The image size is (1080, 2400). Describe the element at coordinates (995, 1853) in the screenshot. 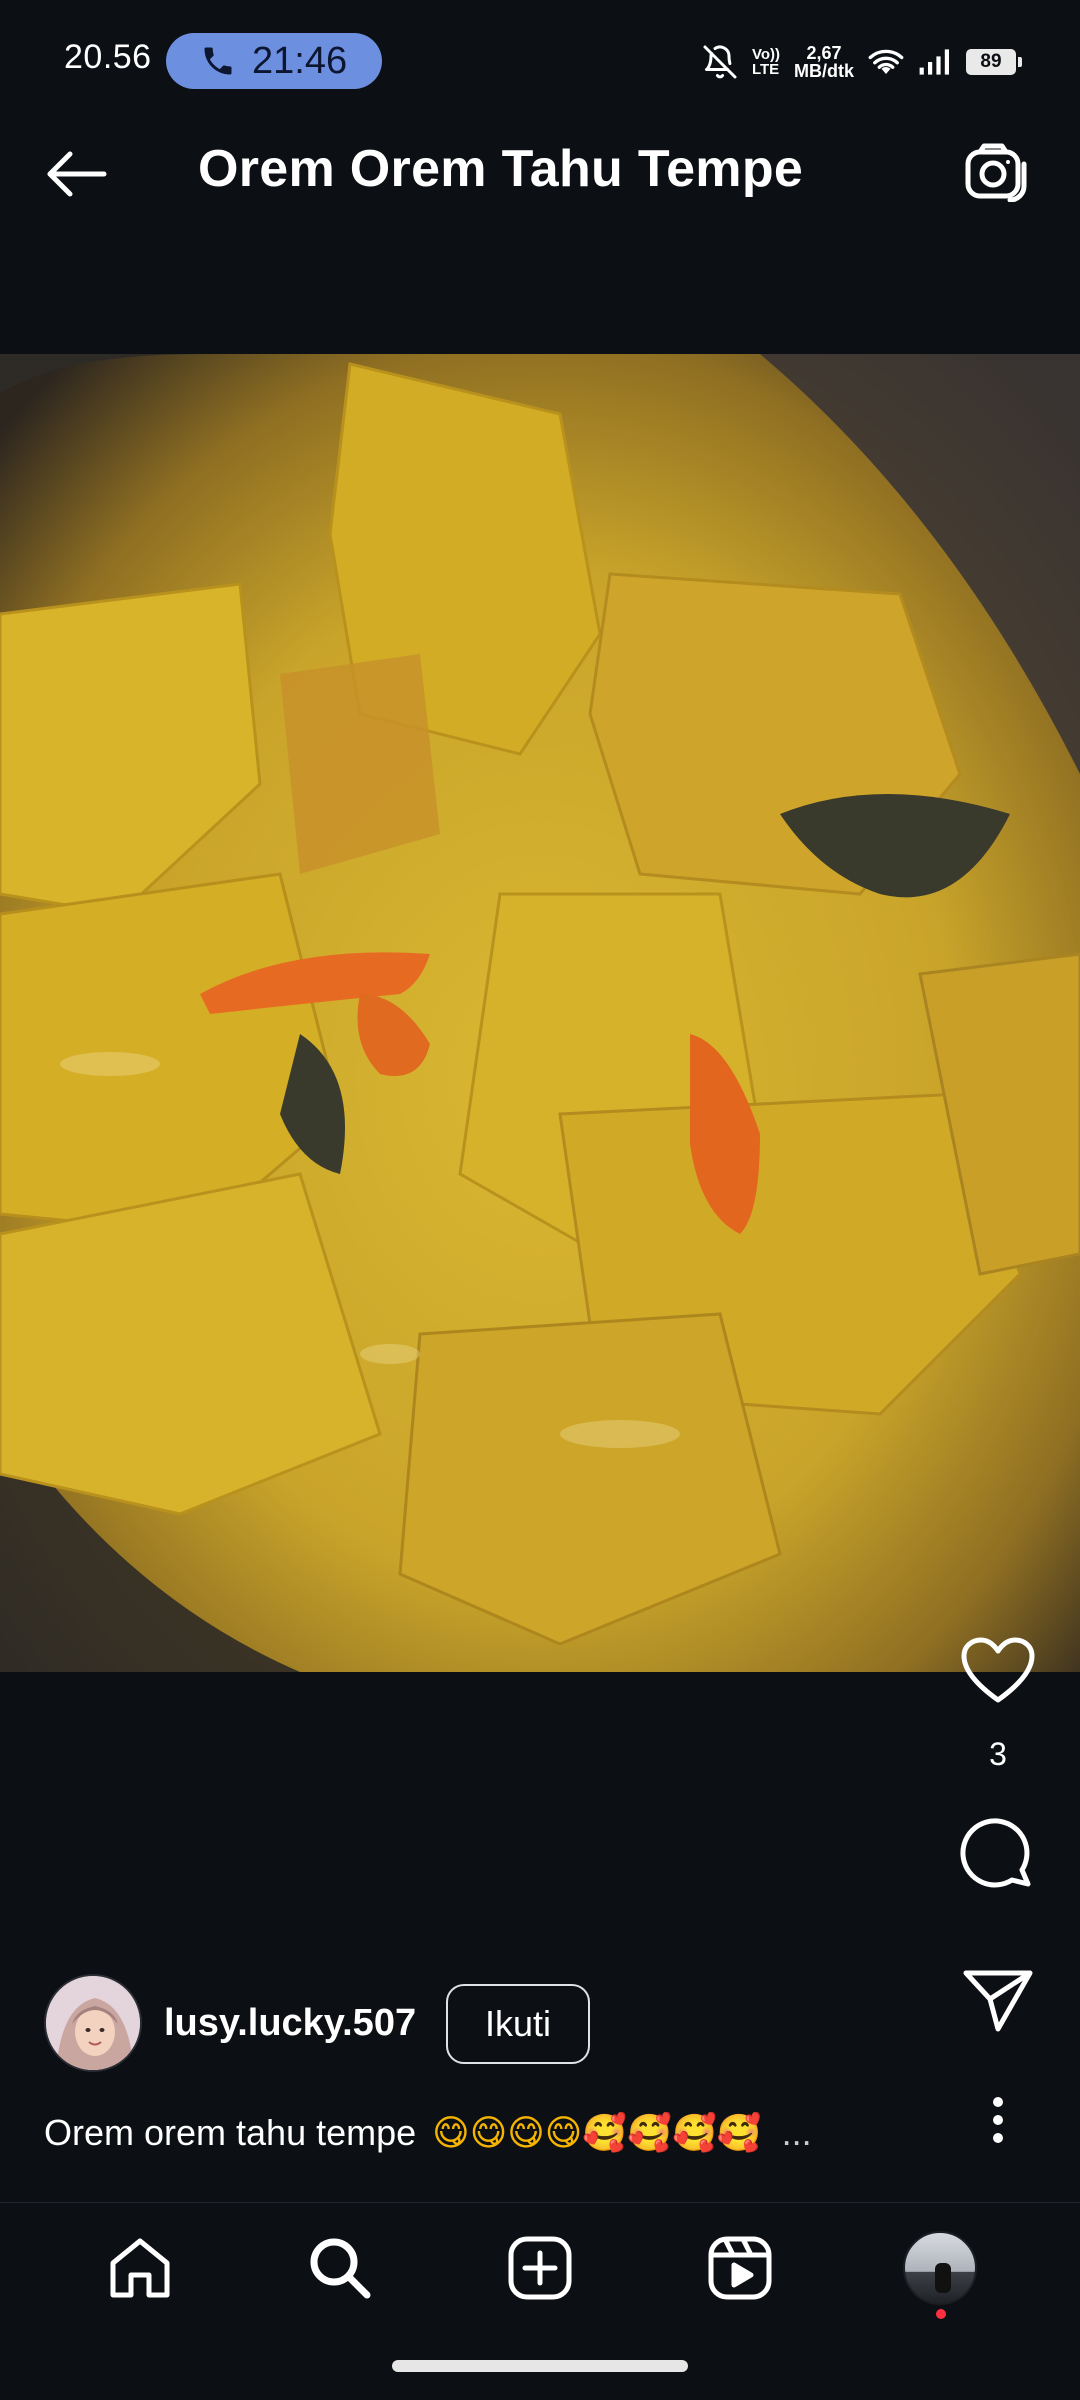

I see `comment-icon` at that location.